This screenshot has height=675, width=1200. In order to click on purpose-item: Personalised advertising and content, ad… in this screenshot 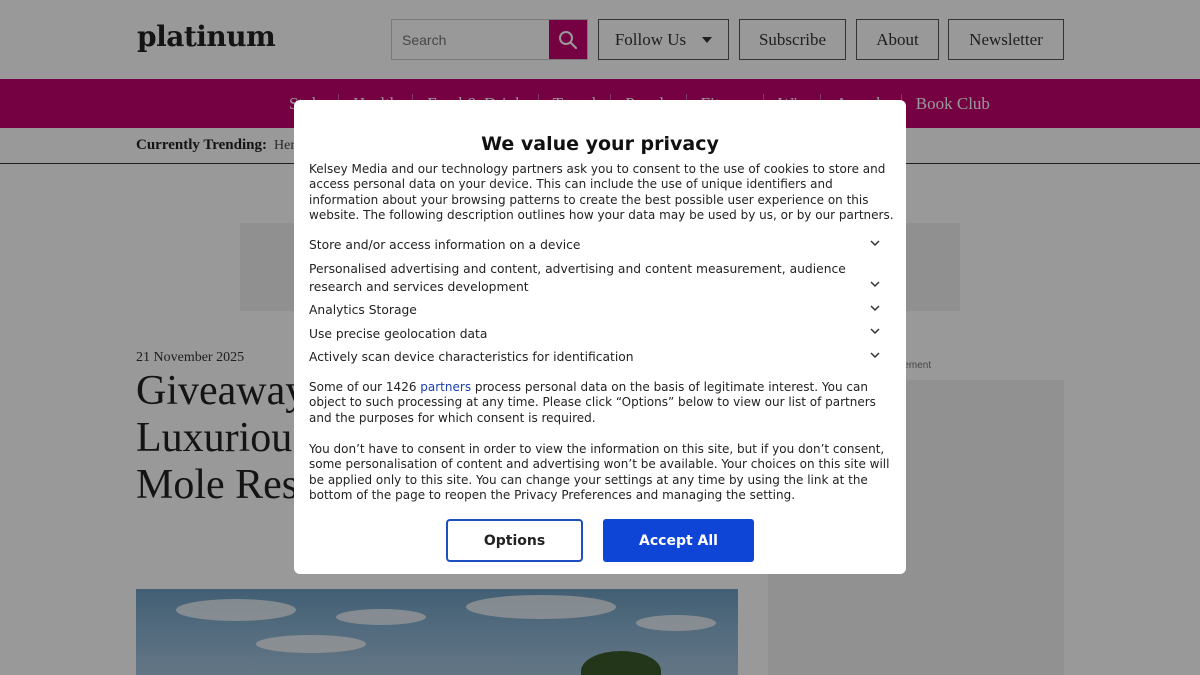, I will do `click(589, 278)`.